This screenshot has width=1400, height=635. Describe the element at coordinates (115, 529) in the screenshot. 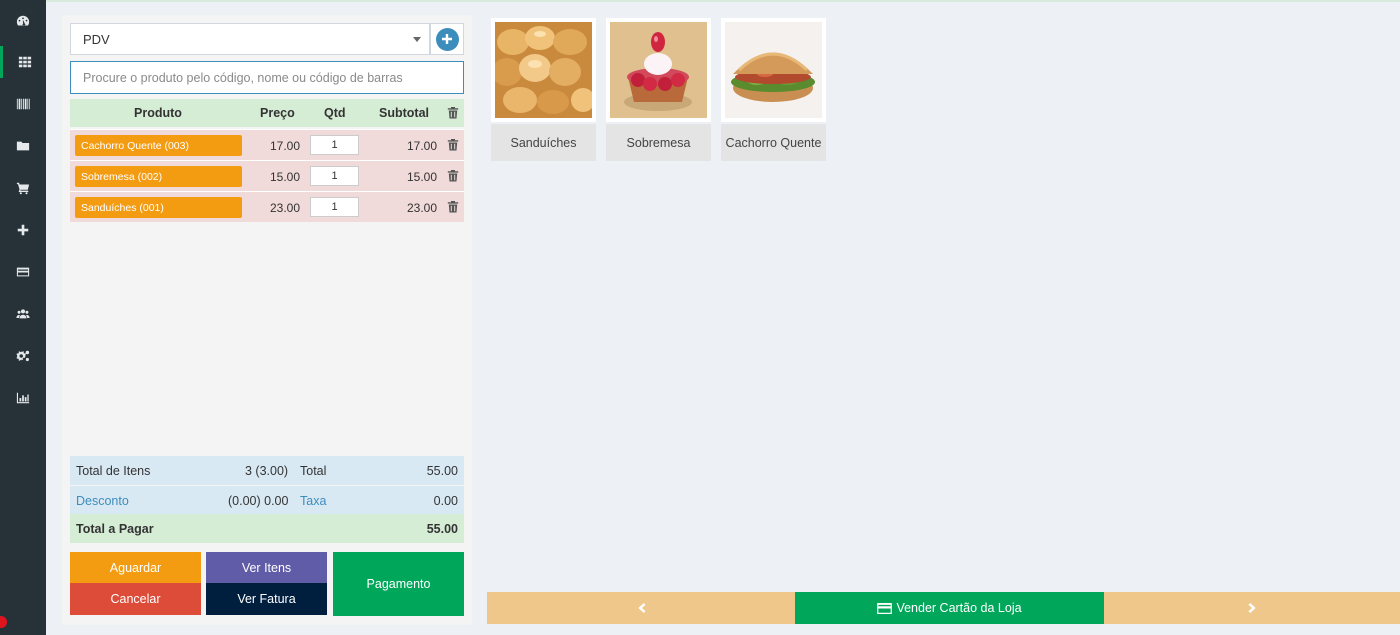

I see `total-payable-label: Total a Pagar` at that location.